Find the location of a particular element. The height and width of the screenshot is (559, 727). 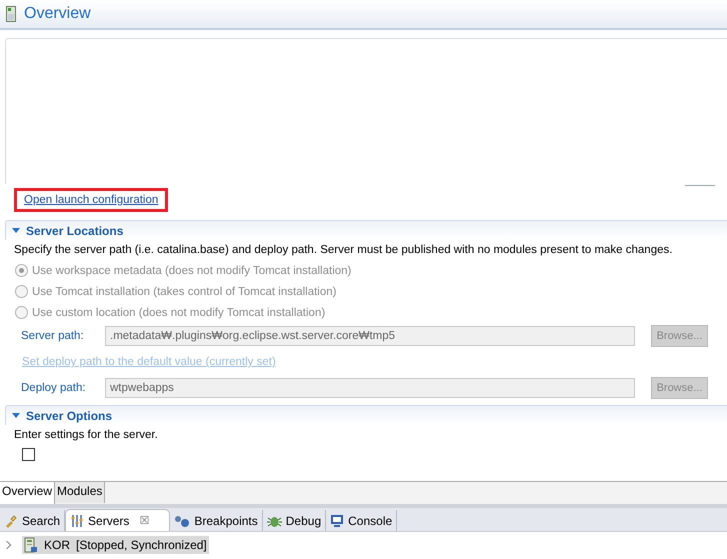

view-tab: Breakpoints is located at coordinates (216, 520).